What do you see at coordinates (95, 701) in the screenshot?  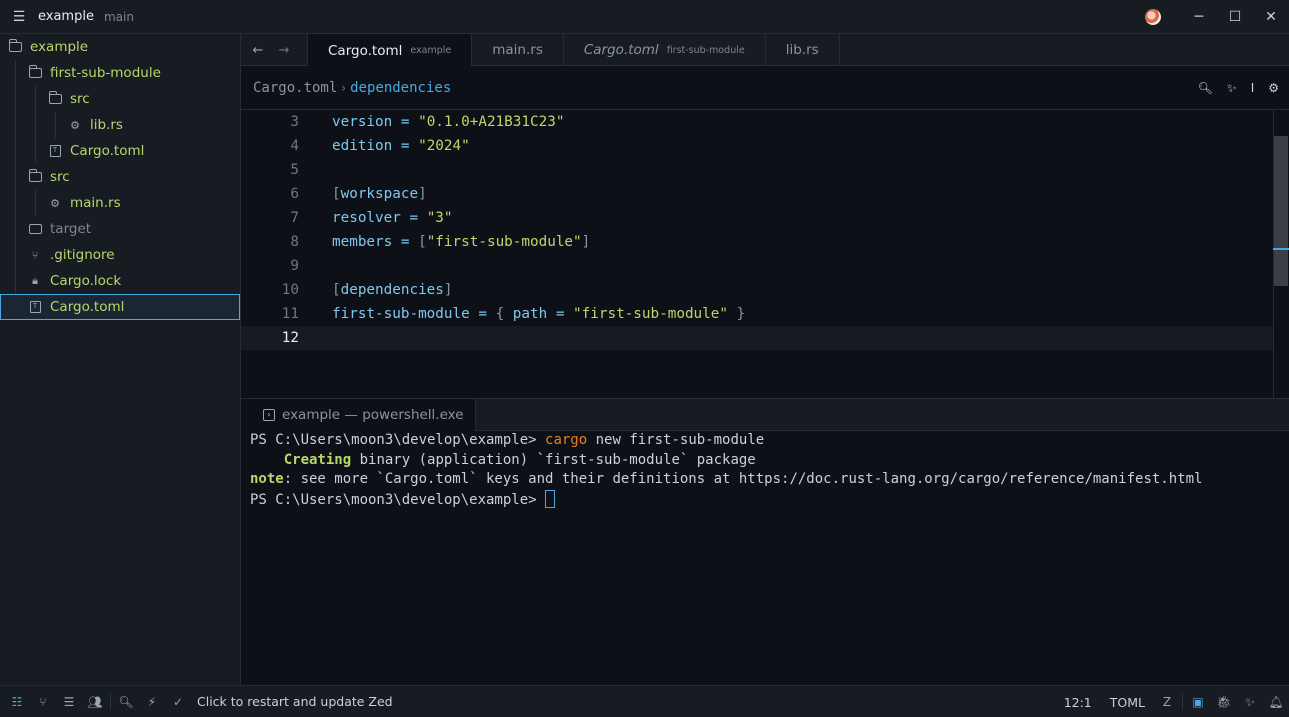 I see `collab-icon: 👥︎` at bounding box center [95, 701].